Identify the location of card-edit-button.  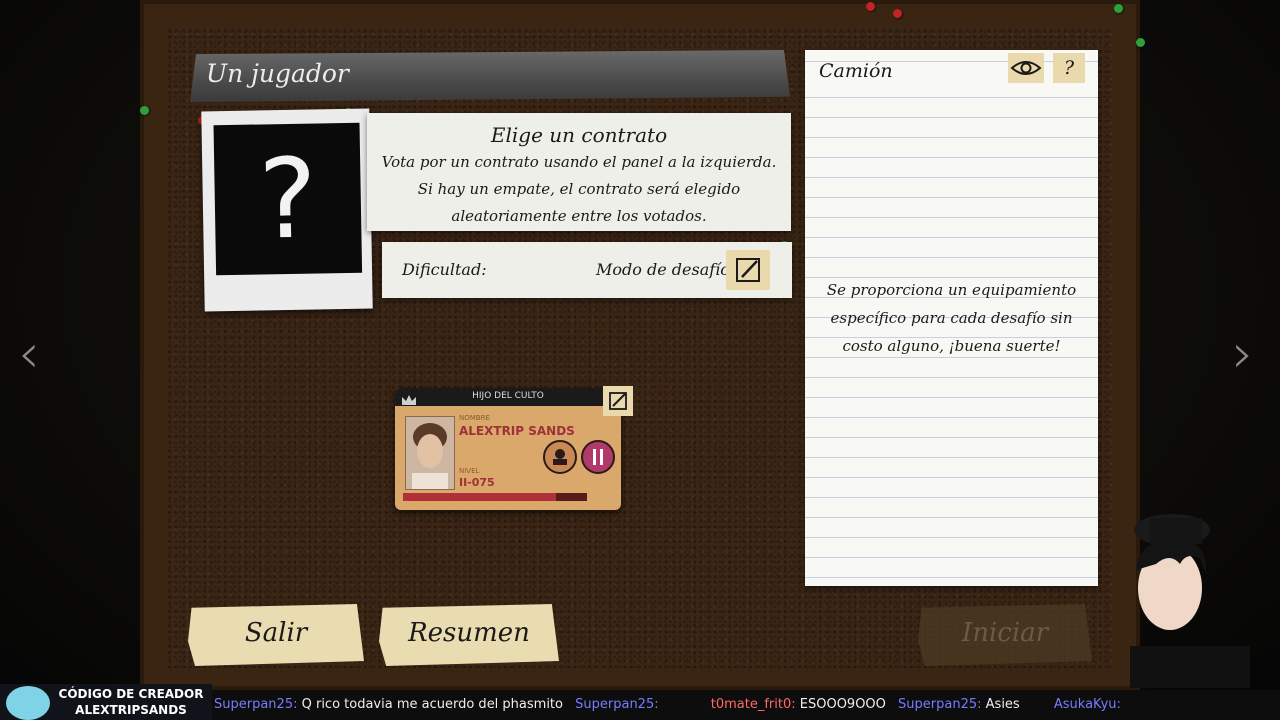
(618, 401).